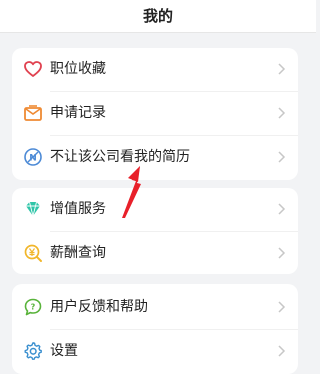  I want to click on menu-item-block-company: N 不让该公司看我的简历, so click(155, 157).